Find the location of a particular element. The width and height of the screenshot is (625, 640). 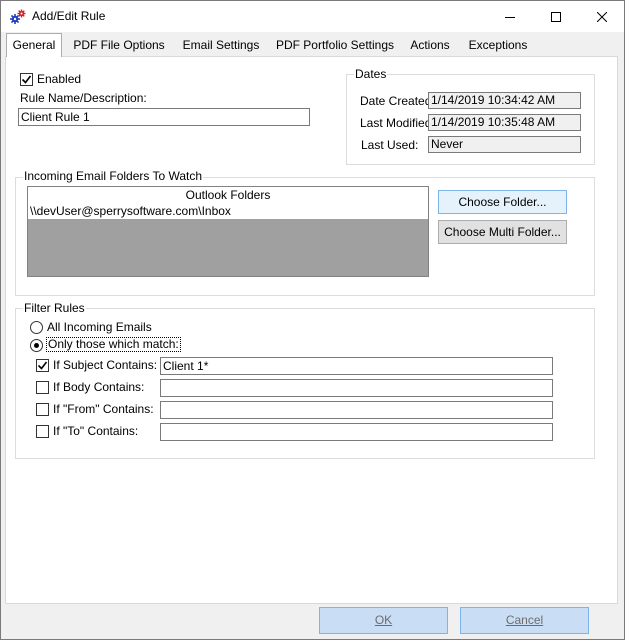

window-title: Add/Edit Rule is located at coordinates (69, 16).